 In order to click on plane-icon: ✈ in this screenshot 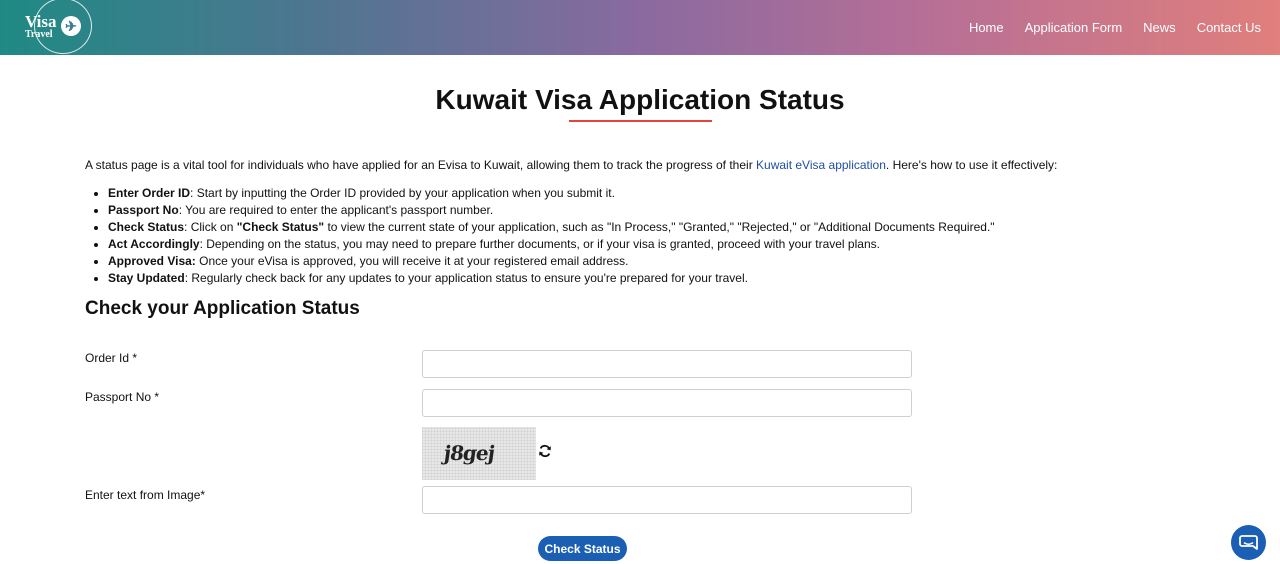, I will do `click(71, 26)`.